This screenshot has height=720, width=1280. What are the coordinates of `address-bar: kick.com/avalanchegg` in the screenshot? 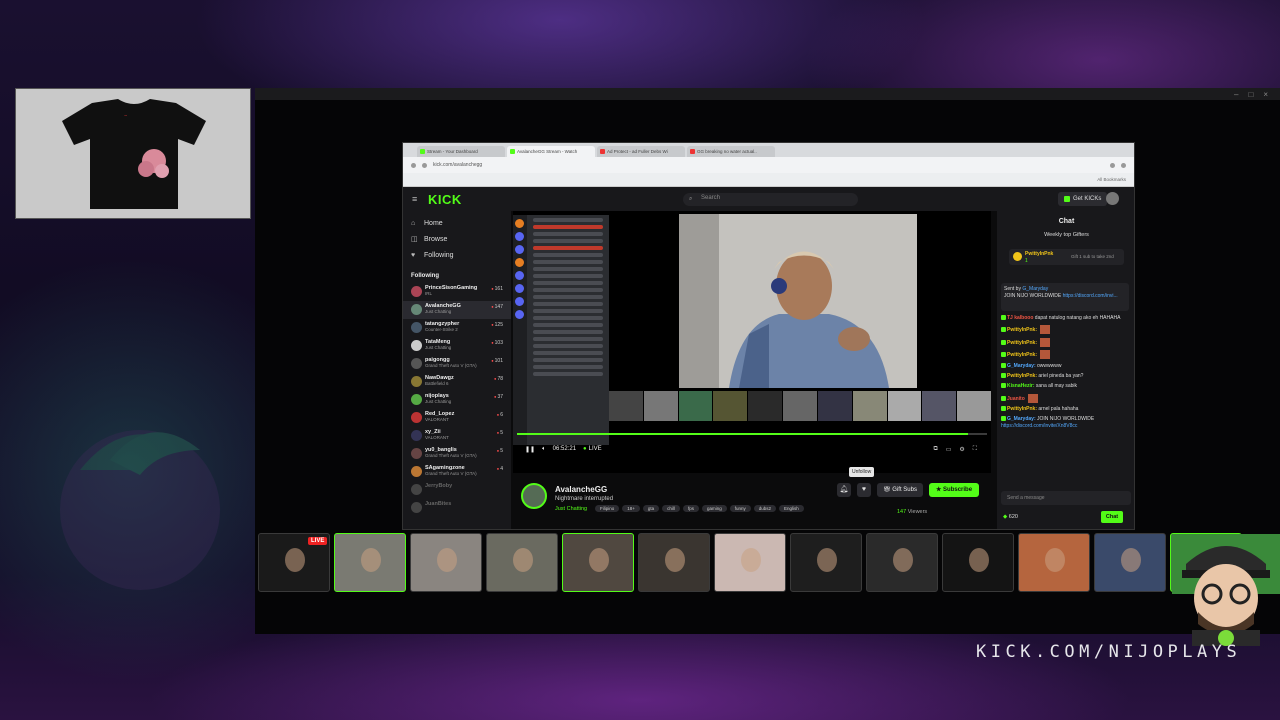 It's located at (768, 165).